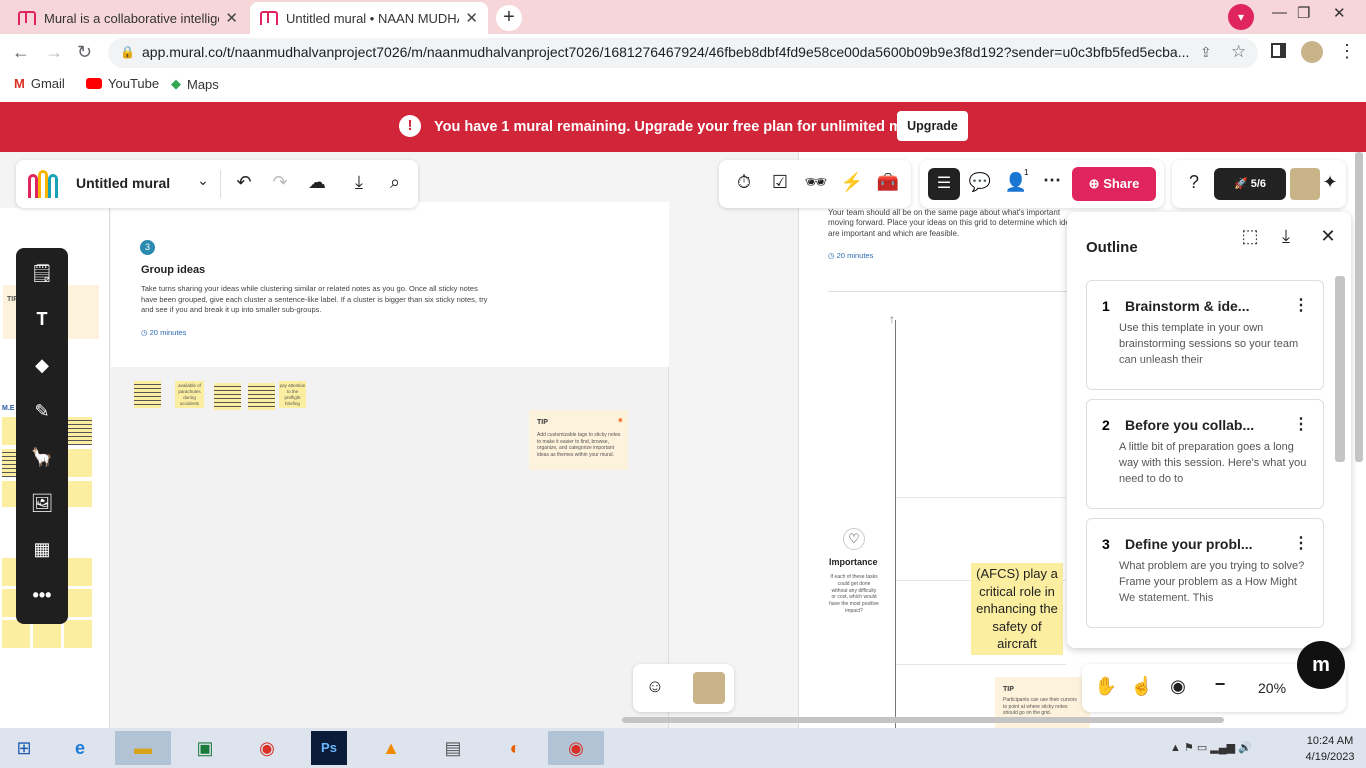 The height and width of the screenshot is (768, 1366). Describe the element at coordinates (1279, 12) in the screenshot. I see `minimize-icon: —` at that location.